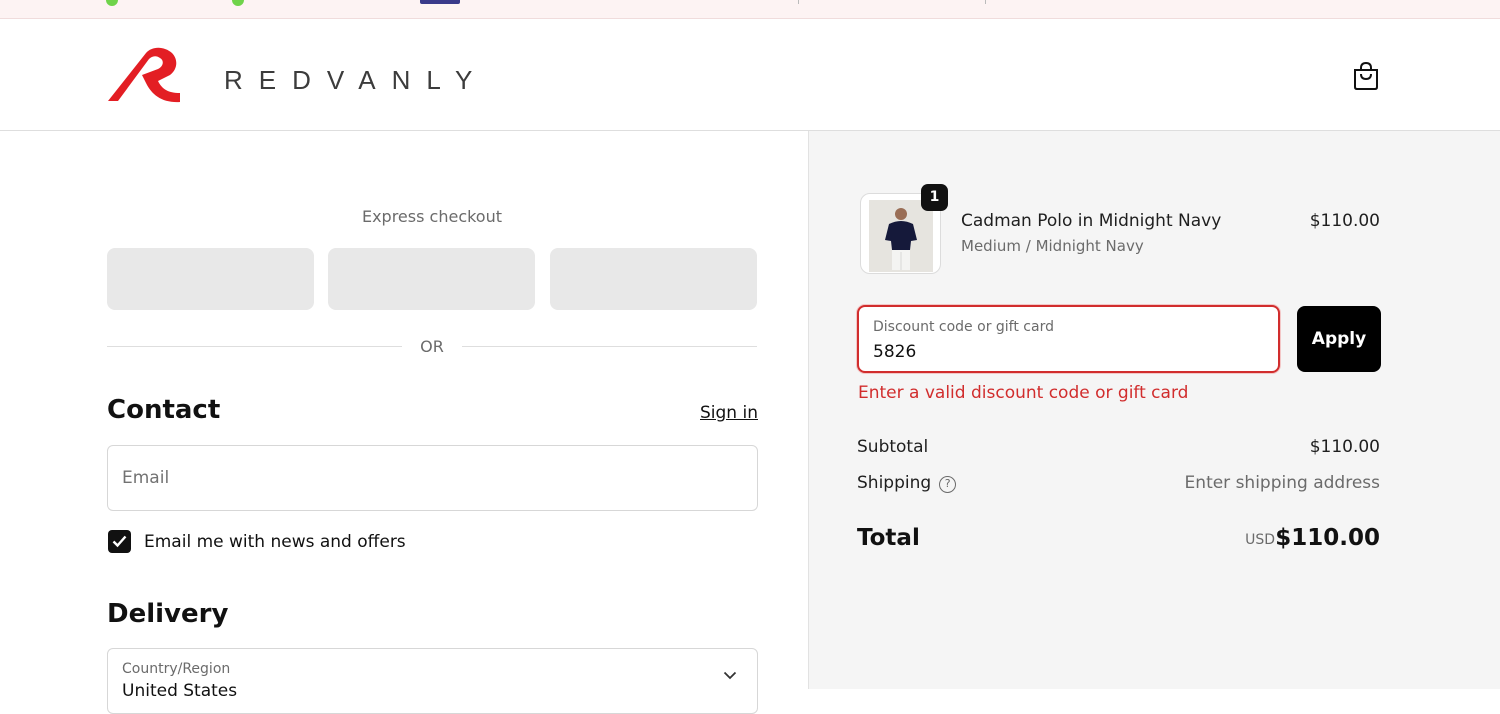  What do you see at coordinates (432, 346) in the screenshot?
I see `or-divider: OR` at bounding box center [432, 346].